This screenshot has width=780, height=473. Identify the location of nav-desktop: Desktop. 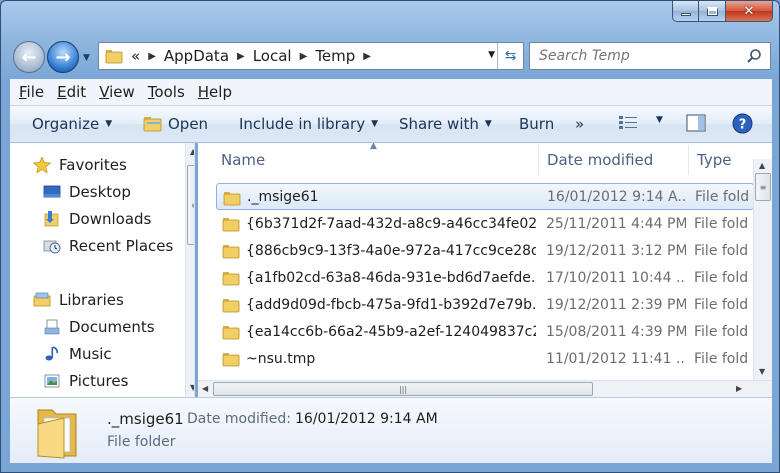
(87, 192).